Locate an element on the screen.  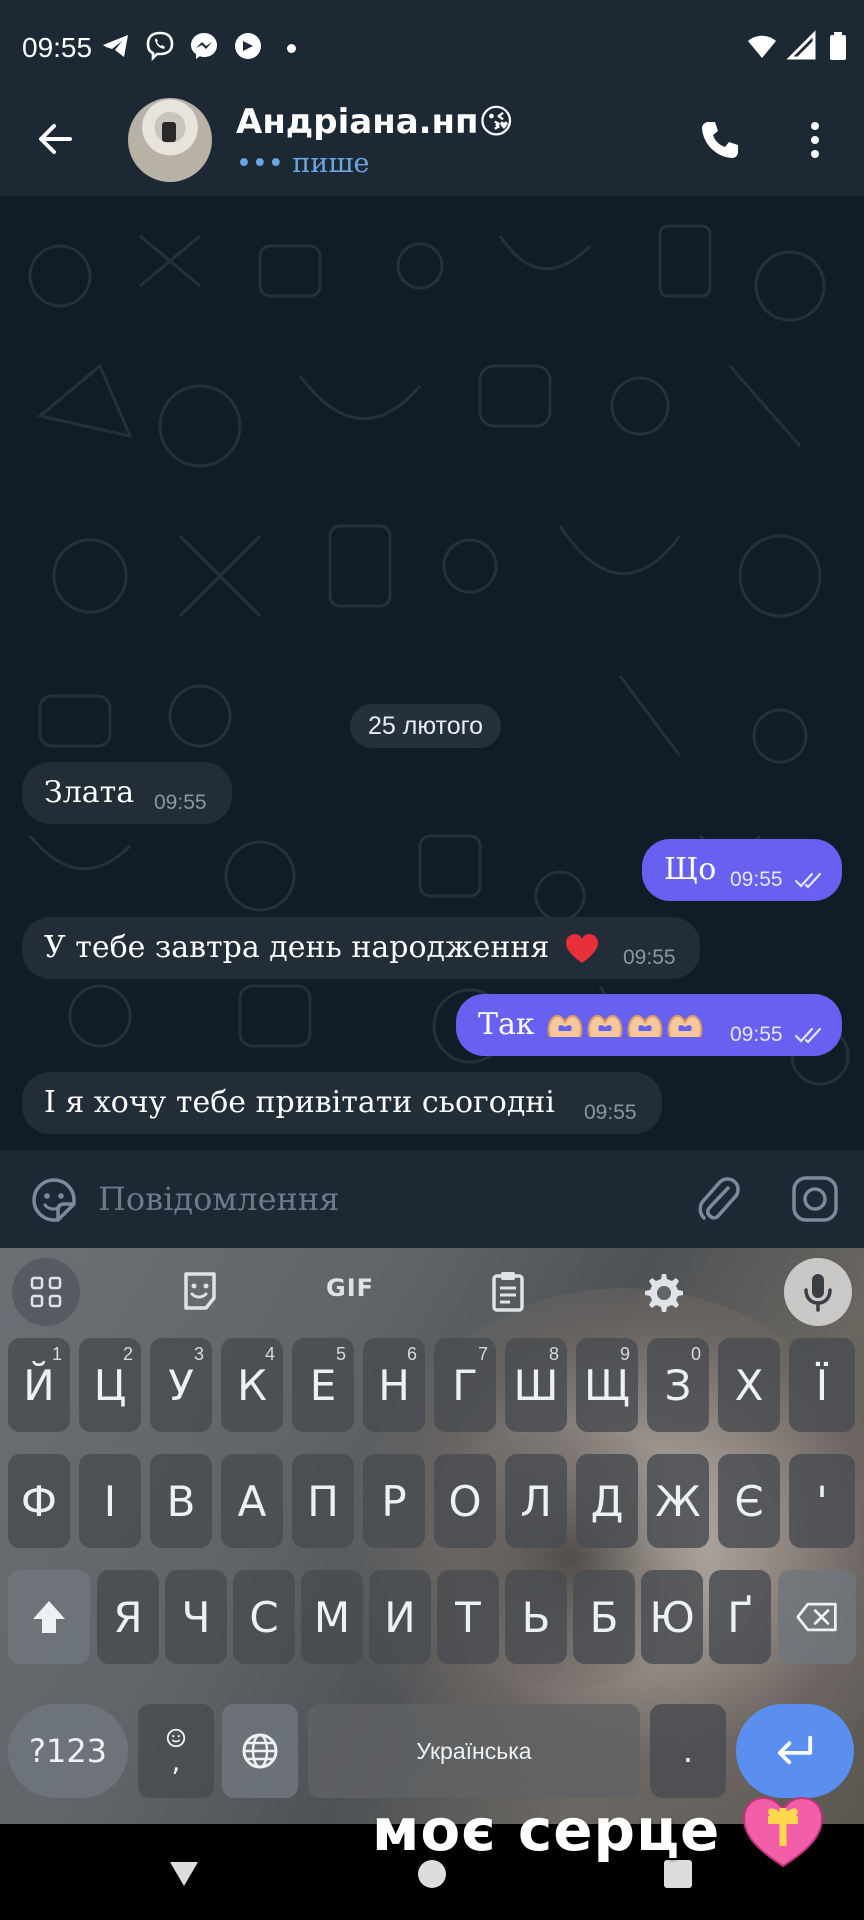
clipboard-icon is located at coordinates (508, 1292).